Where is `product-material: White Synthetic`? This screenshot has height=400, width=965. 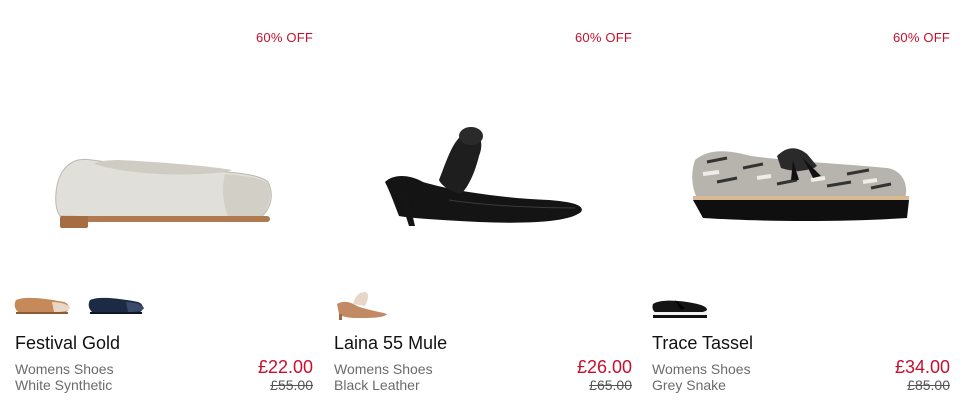
product-material: White Synthetic is located at coordinates (64, 385).